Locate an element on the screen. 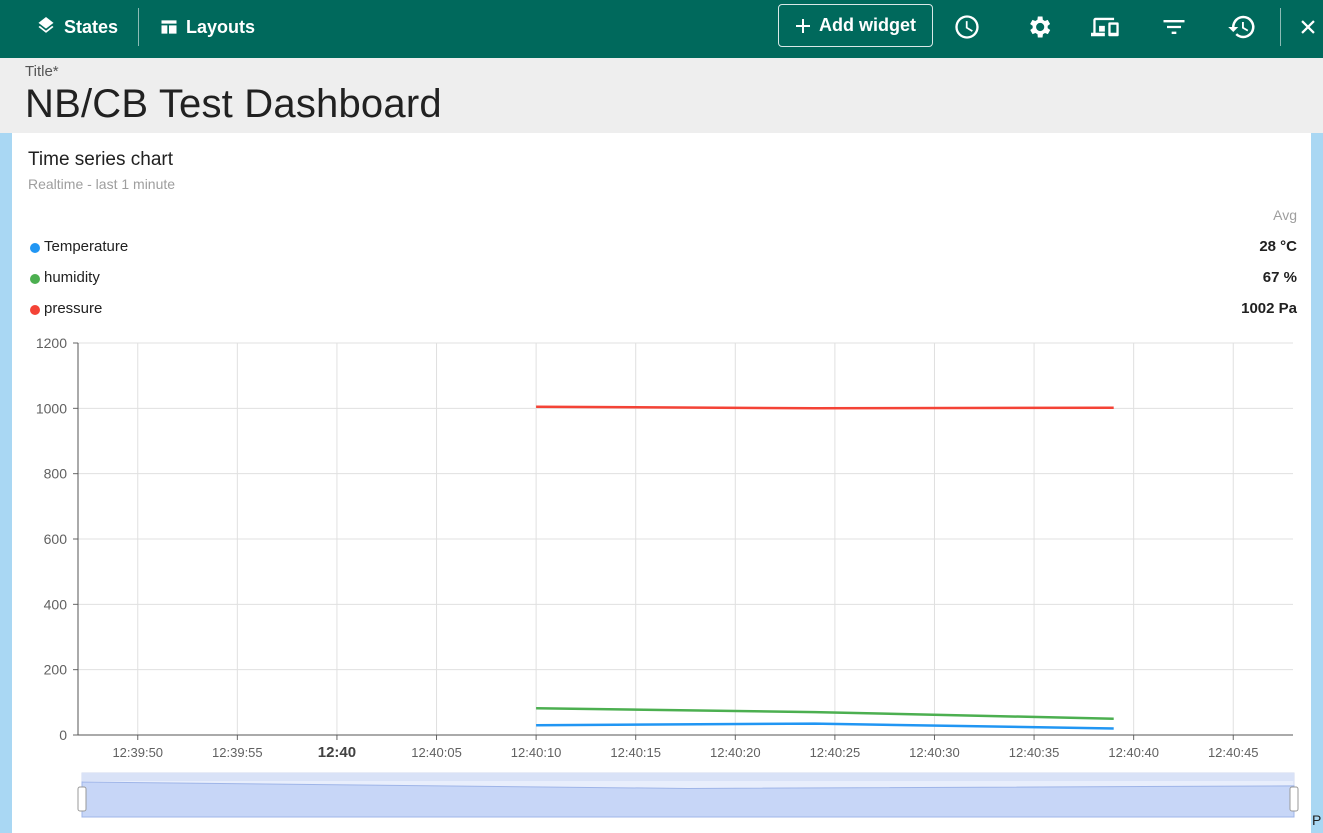 This screenshot has width=1323, height=833. layout-icon is located at coordinates (169, 27).